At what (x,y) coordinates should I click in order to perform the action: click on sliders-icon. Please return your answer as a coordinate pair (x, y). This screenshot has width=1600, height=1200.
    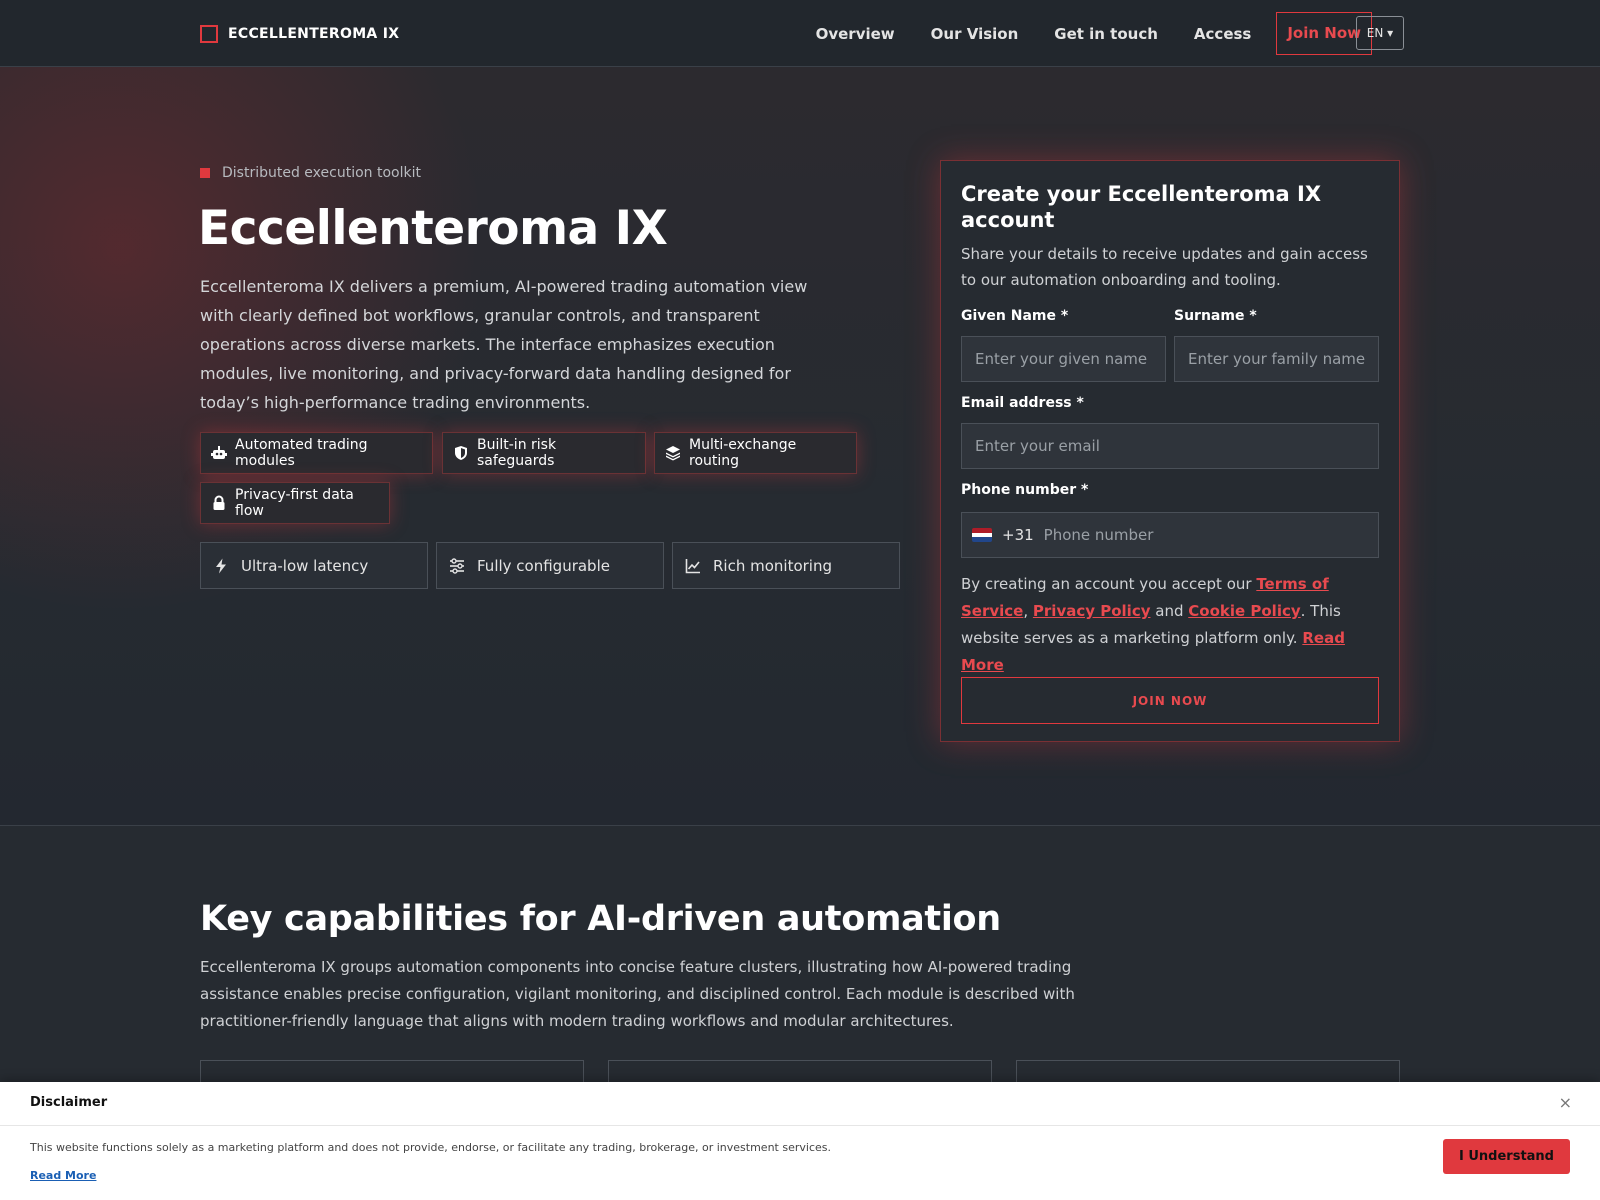
    Looking at the image, I should click on (457, 565).